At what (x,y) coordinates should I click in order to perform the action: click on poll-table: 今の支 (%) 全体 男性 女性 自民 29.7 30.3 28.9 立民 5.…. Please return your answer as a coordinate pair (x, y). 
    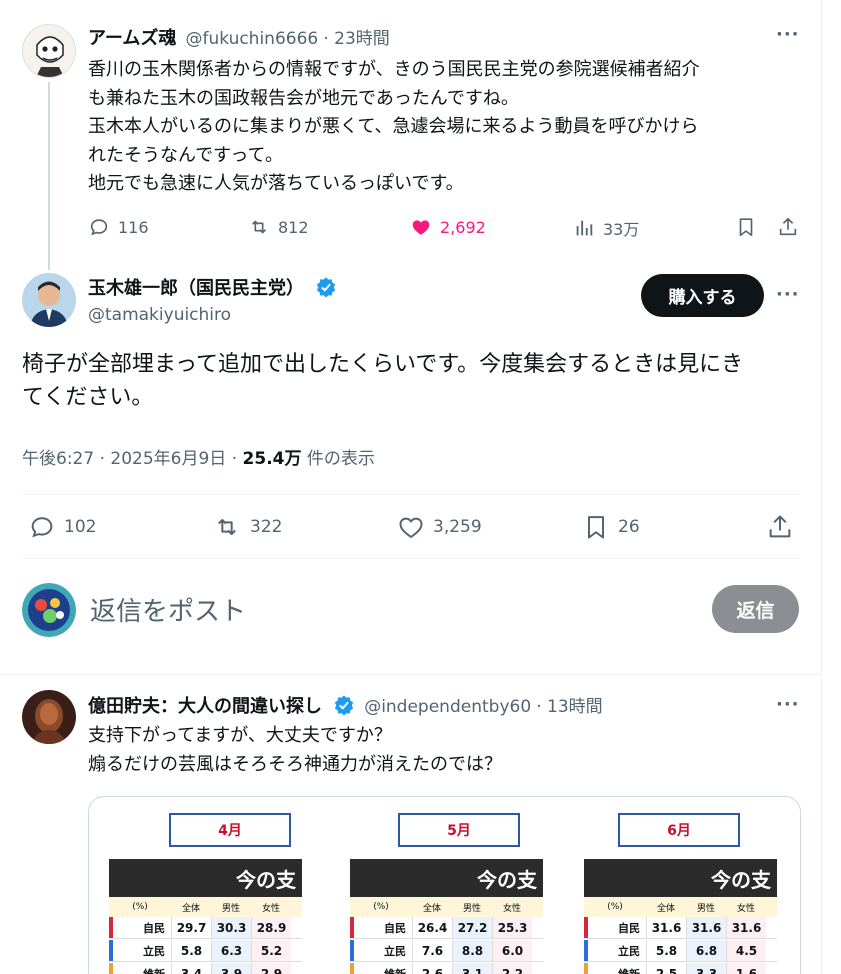
    Looking at the image, I should click on (205, 916).